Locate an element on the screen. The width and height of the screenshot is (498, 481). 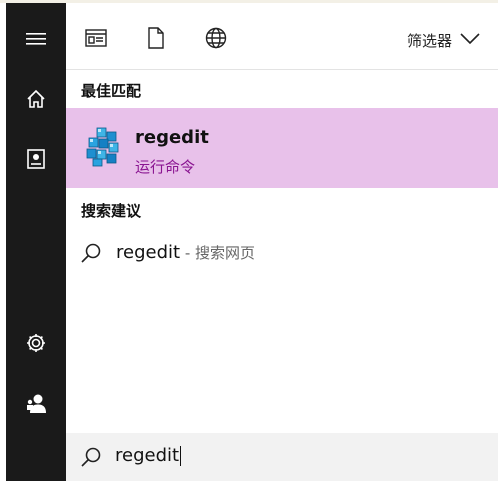
search-input-value: regedit is located at coordinates (147, 455).